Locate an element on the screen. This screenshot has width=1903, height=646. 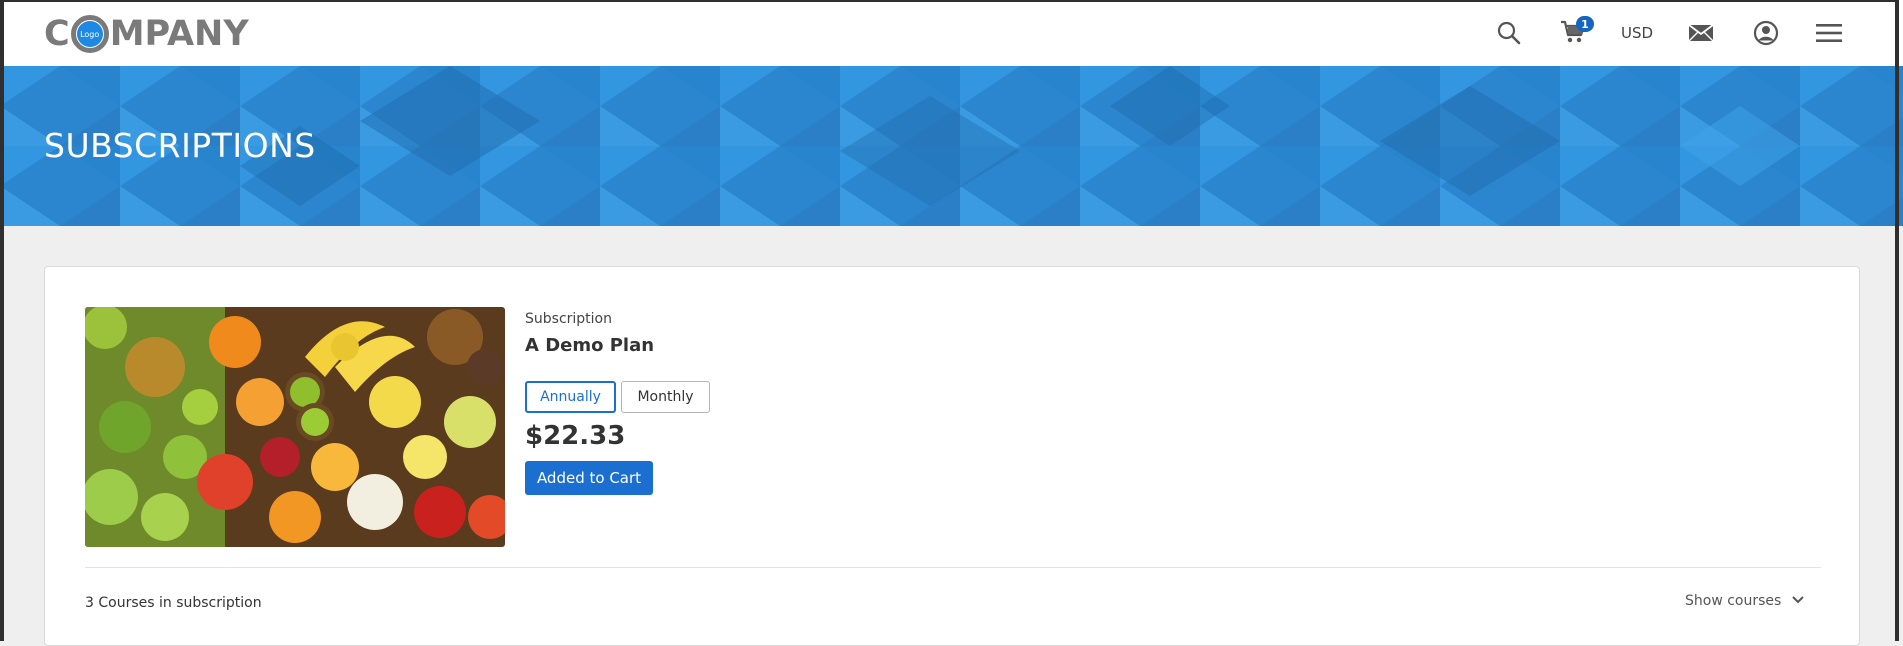
plan-price: $22.33 is located at coordinates (575, 436).